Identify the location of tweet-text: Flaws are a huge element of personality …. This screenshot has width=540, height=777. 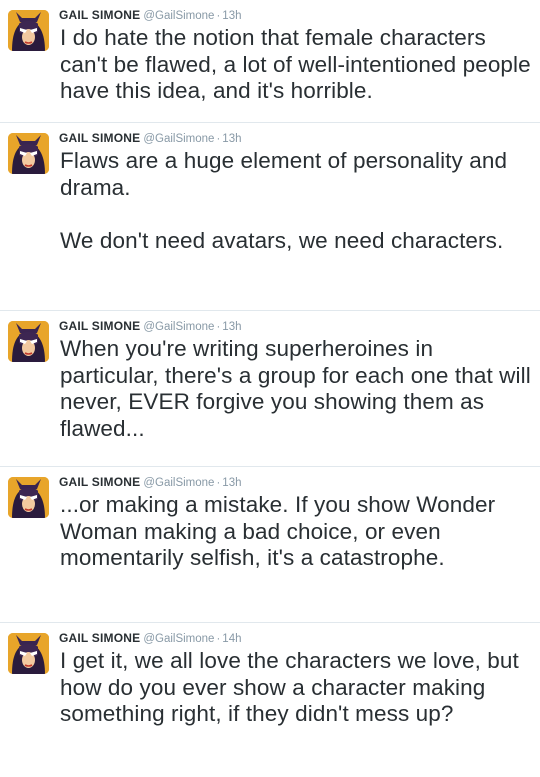
(284, 200).